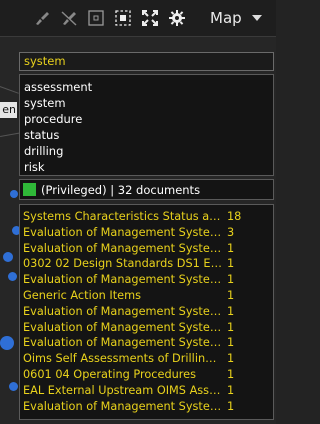 The image size is (320, 424). Describe the element at coordinates (148, 87) in the screenshot. I see `suggestion-item: assessment` at that location.